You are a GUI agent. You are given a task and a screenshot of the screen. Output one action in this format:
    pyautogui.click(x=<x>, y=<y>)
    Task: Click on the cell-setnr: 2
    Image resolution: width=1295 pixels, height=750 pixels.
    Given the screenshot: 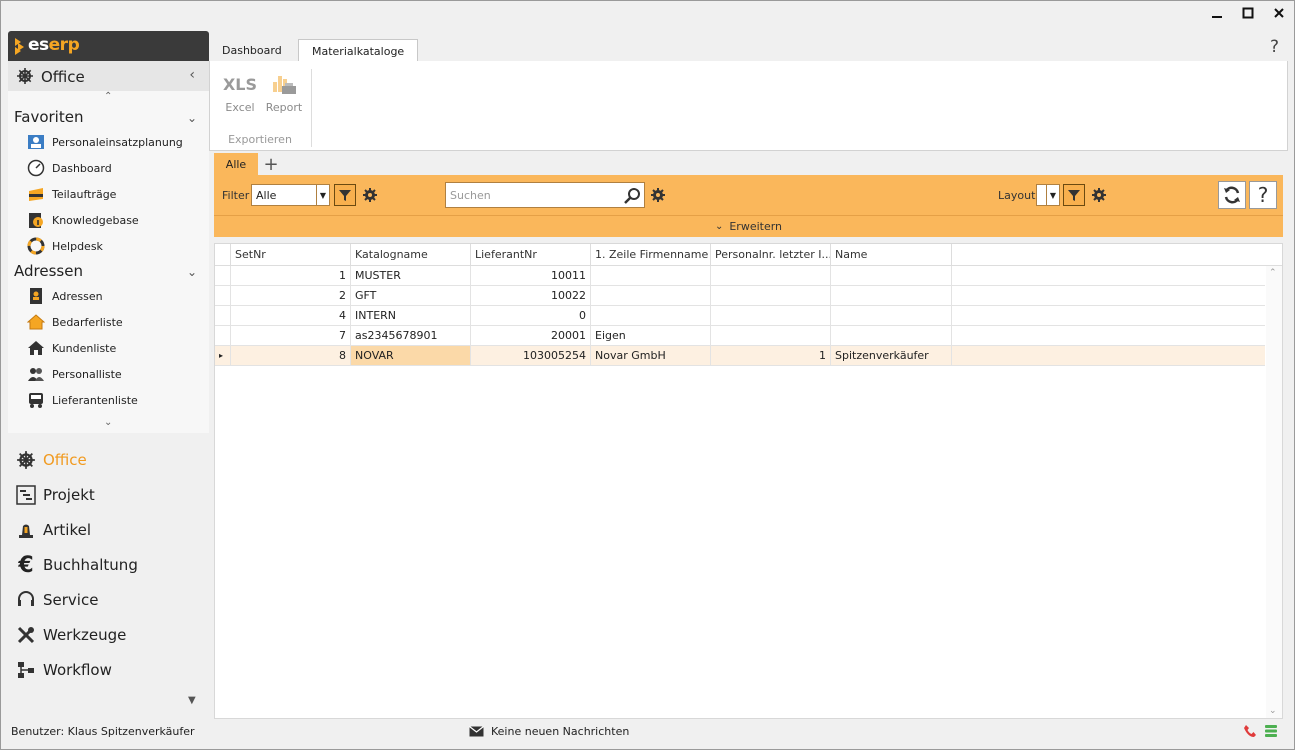 What is the action you would take?
    pyautogui.click(x=291, y=296)
    